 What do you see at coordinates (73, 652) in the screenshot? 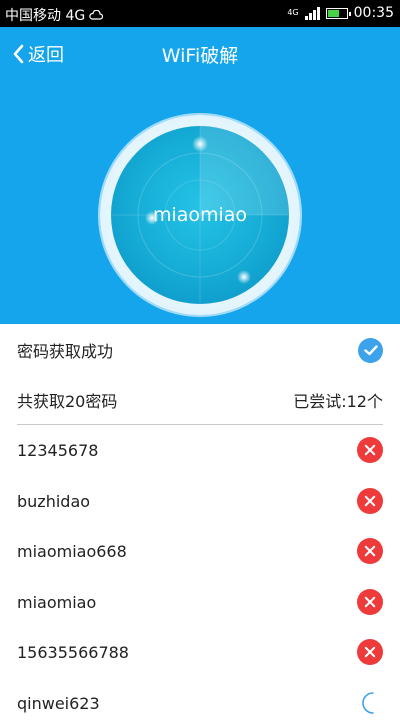
I see `password-value: 15635566788` at bounding box center [73, 652].